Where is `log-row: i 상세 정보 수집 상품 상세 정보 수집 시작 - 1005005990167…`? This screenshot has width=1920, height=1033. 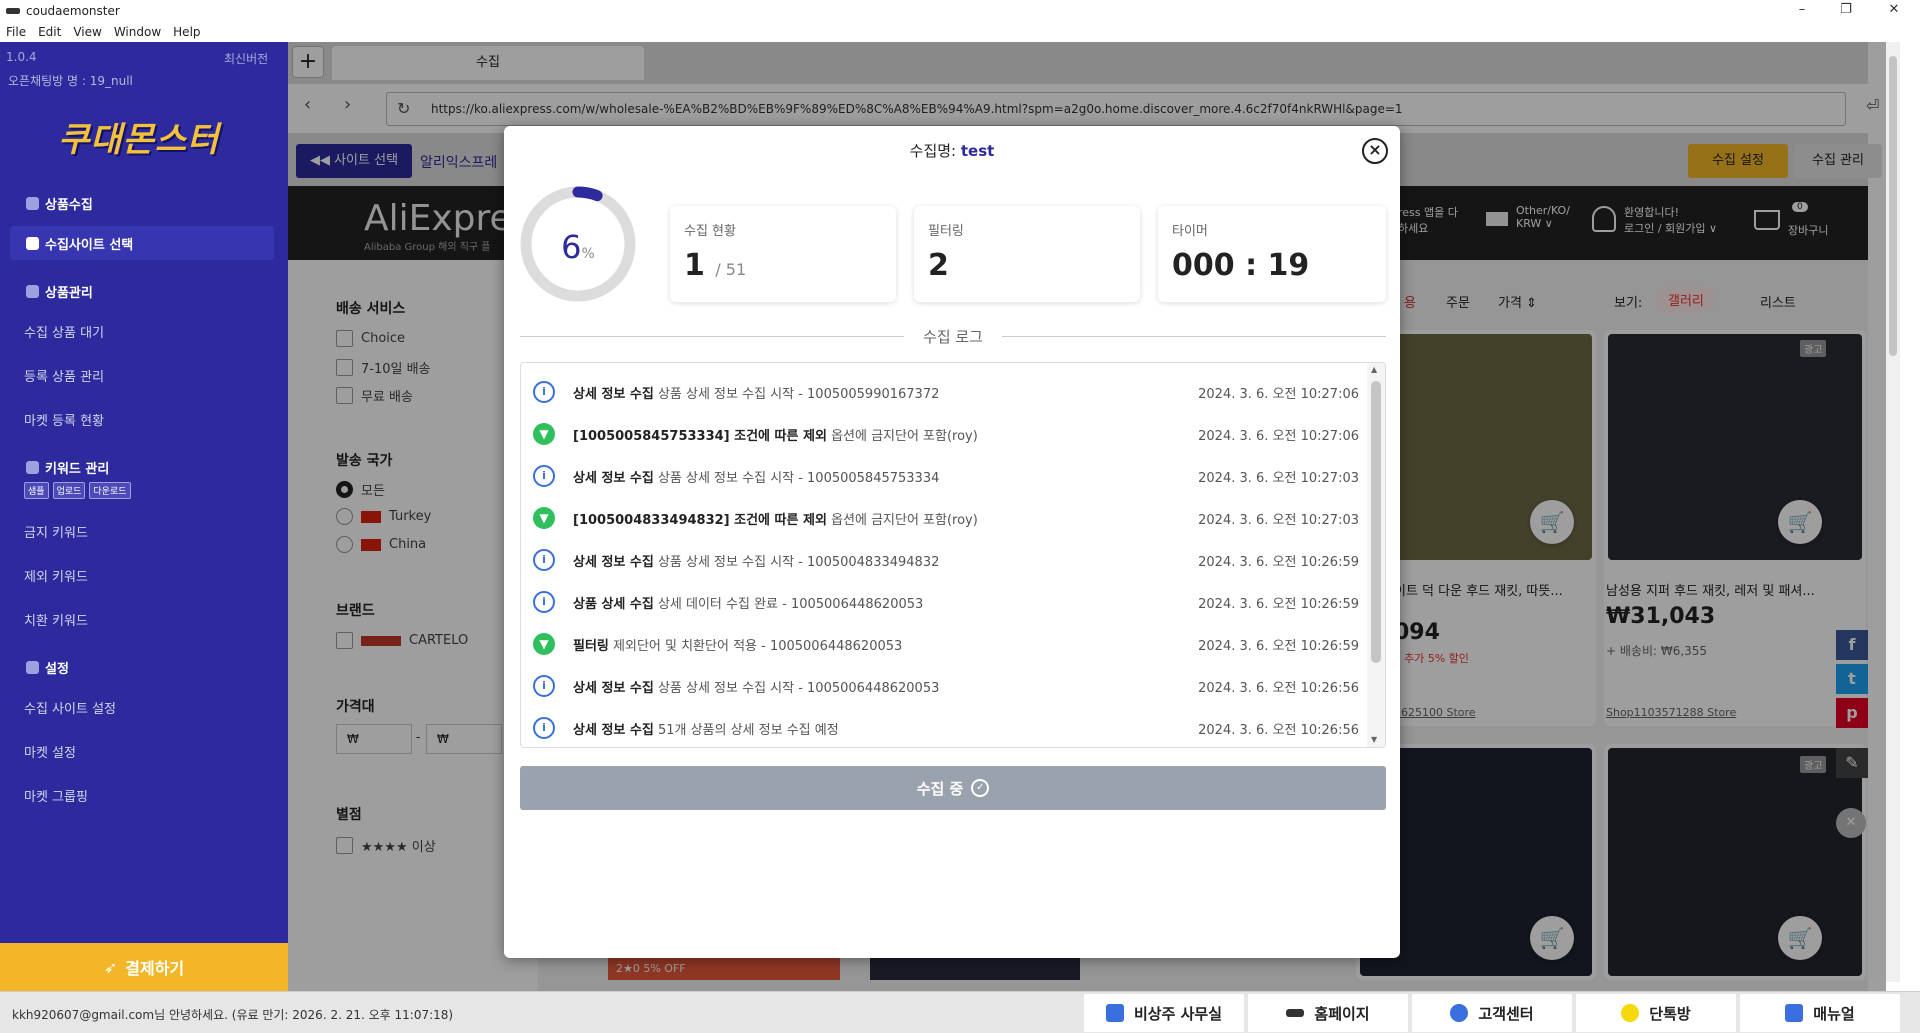
log-row: i 상세 정보 수집 상품 상세 정보 수집 시작 - 1005005990167… is located at coordinates (944, 392).